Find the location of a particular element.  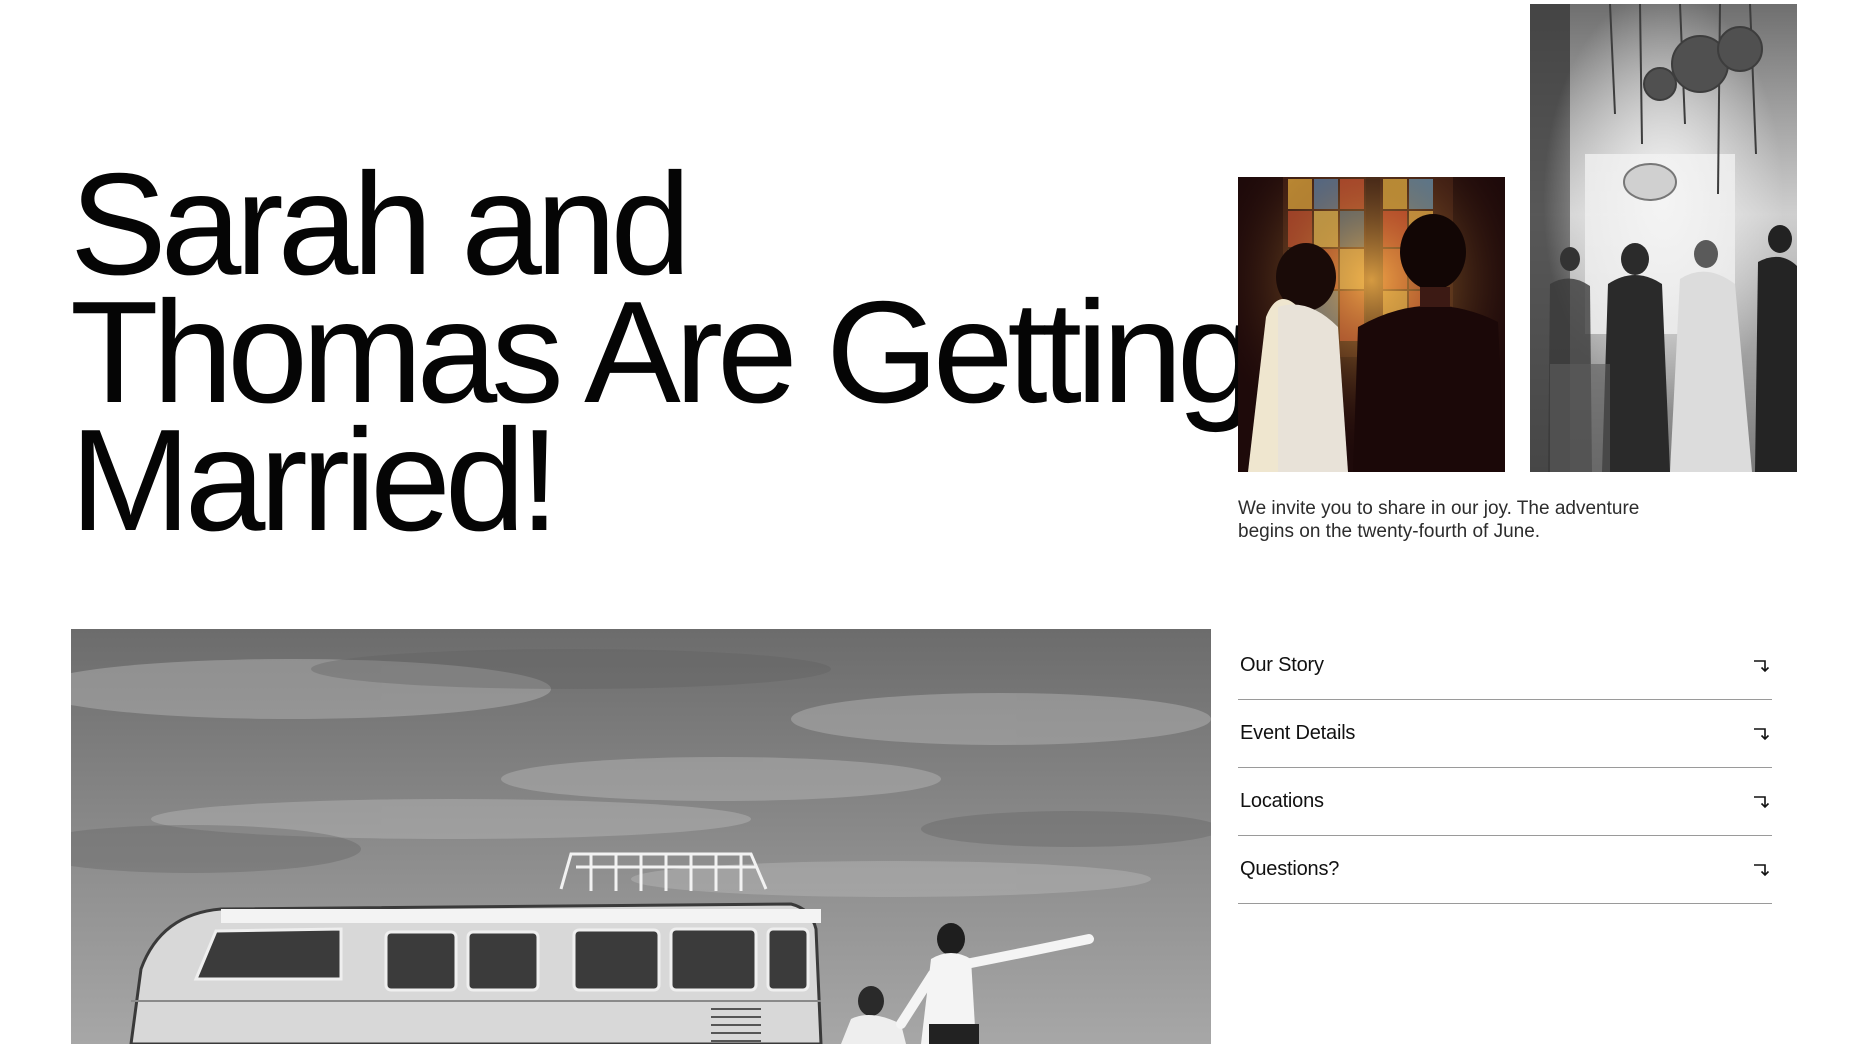

hero-title-line-2: Thomas Are Getting is located at coordinates (664, 352).